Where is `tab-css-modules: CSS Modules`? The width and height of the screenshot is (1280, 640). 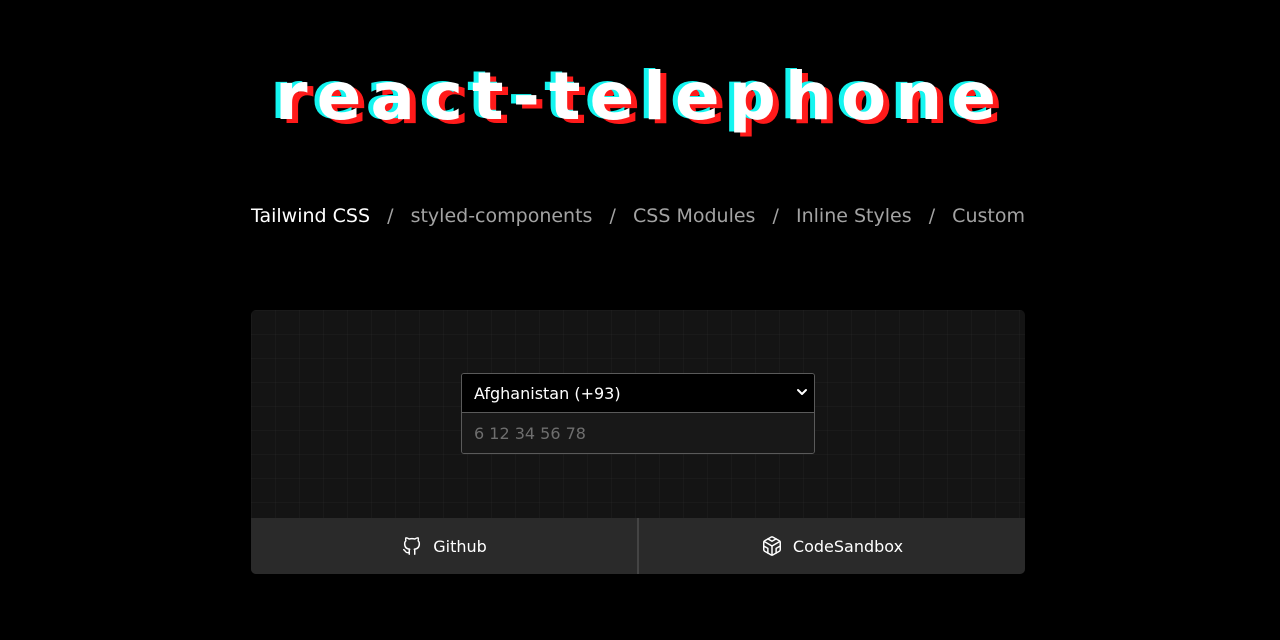
tab-css-modules: CSS Modules is located at coordinates (694, 216).